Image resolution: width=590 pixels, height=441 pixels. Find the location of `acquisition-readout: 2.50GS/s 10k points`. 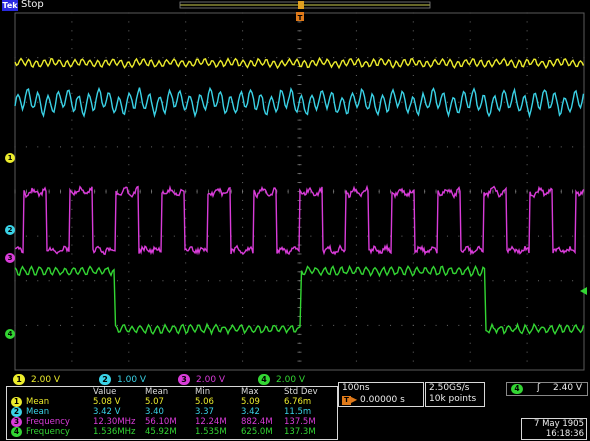

acquisition-readout: 2.50GS/s 10k points is located at coordinates (455, 394).